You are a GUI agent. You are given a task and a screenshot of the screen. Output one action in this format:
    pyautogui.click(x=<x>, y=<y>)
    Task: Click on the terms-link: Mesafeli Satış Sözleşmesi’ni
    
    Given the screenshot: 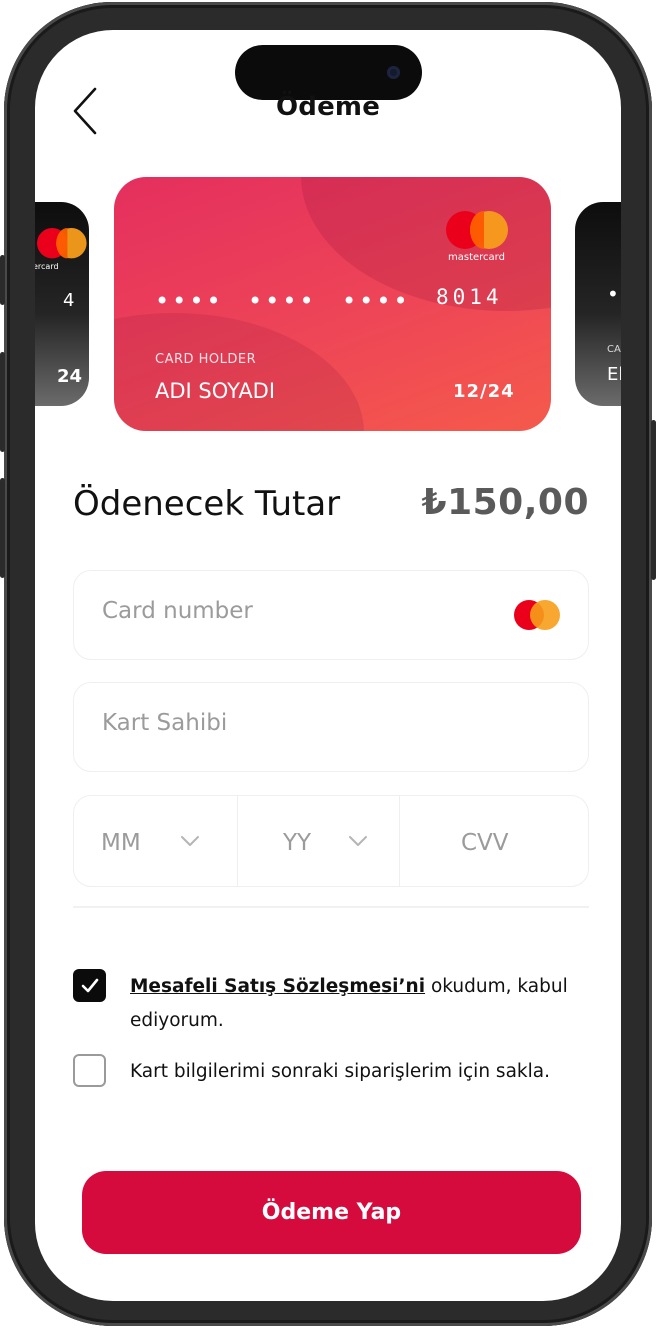 What is the action you would take?
    pyautogui.click(x=277, y=986)
    